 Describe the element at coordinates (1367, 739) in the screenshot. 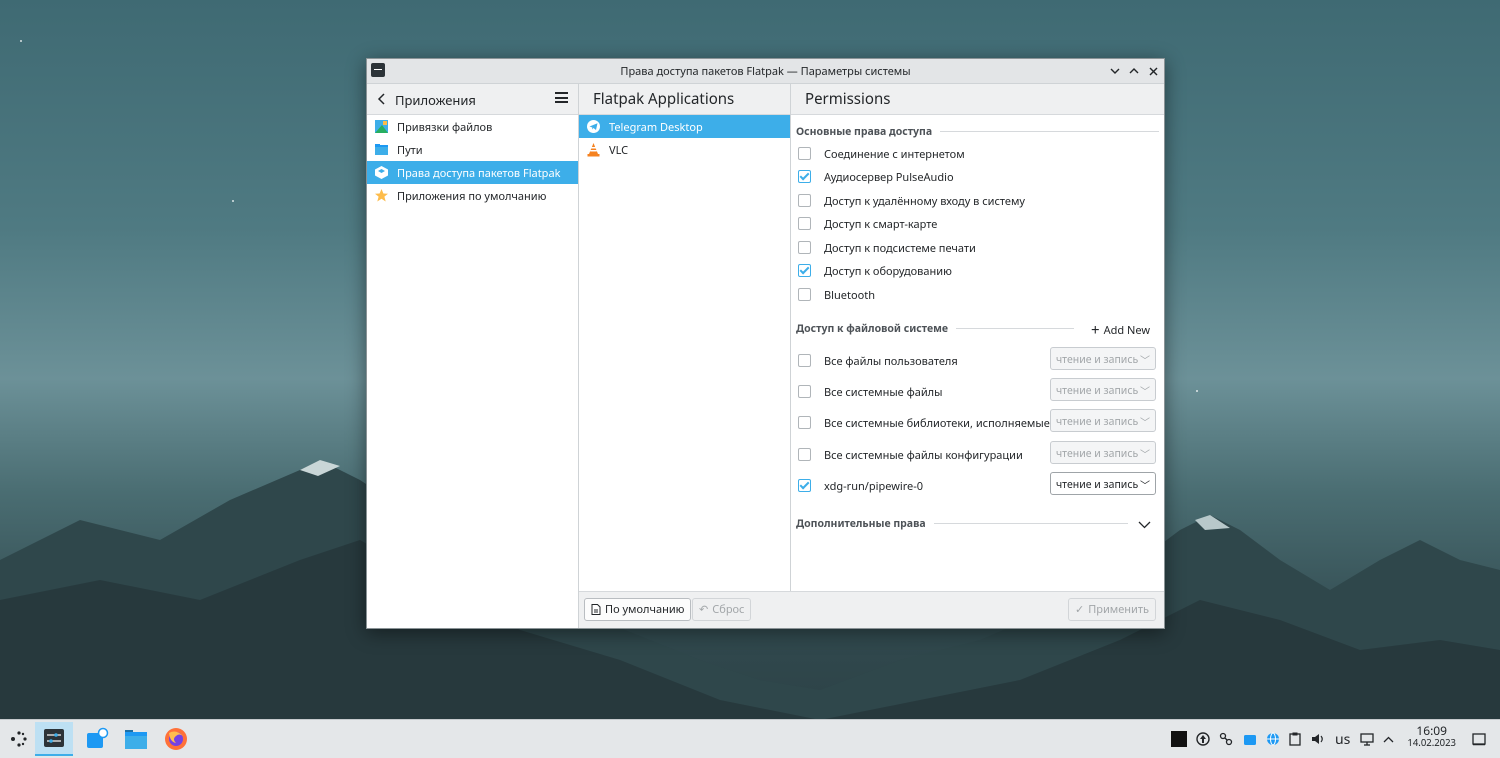

I see `tray-display-icon` at that location.